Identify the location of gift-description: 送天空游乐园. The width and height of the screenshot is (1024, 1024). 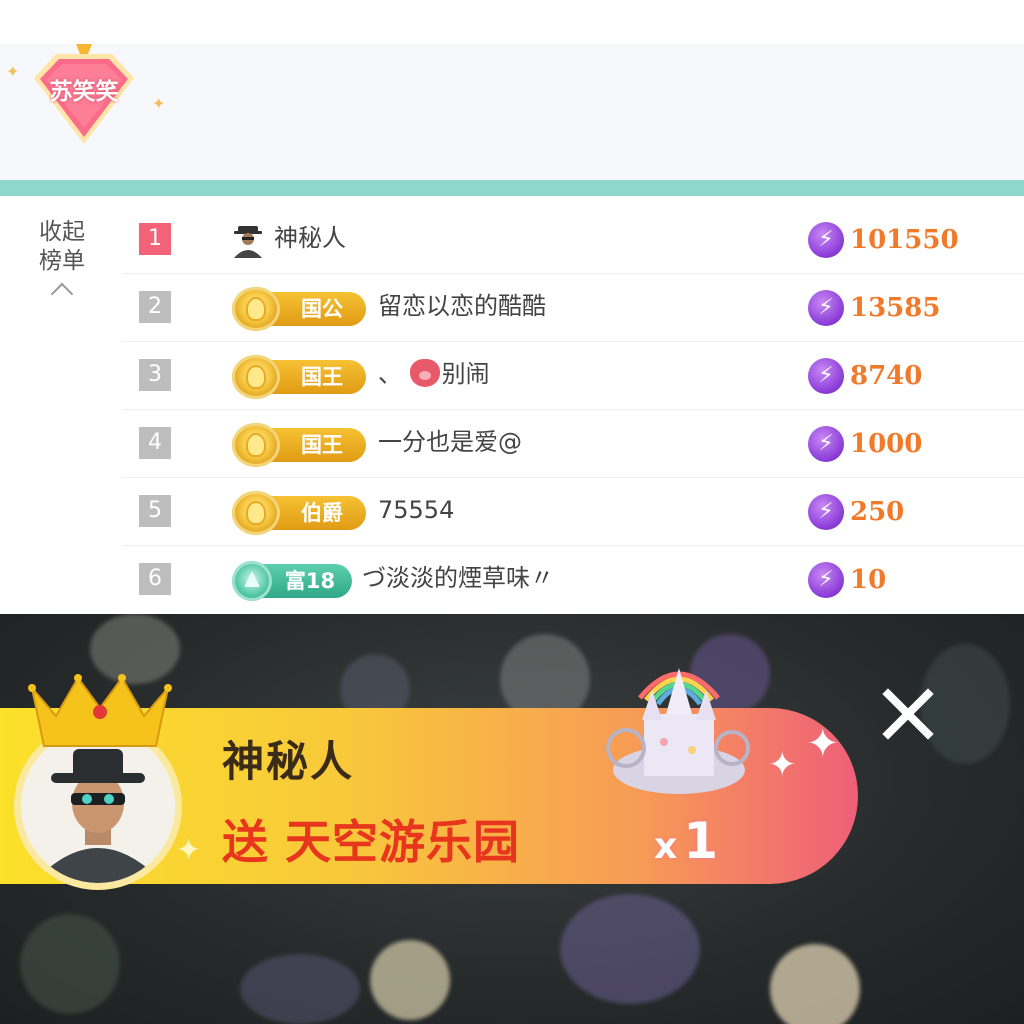
(371, 839).